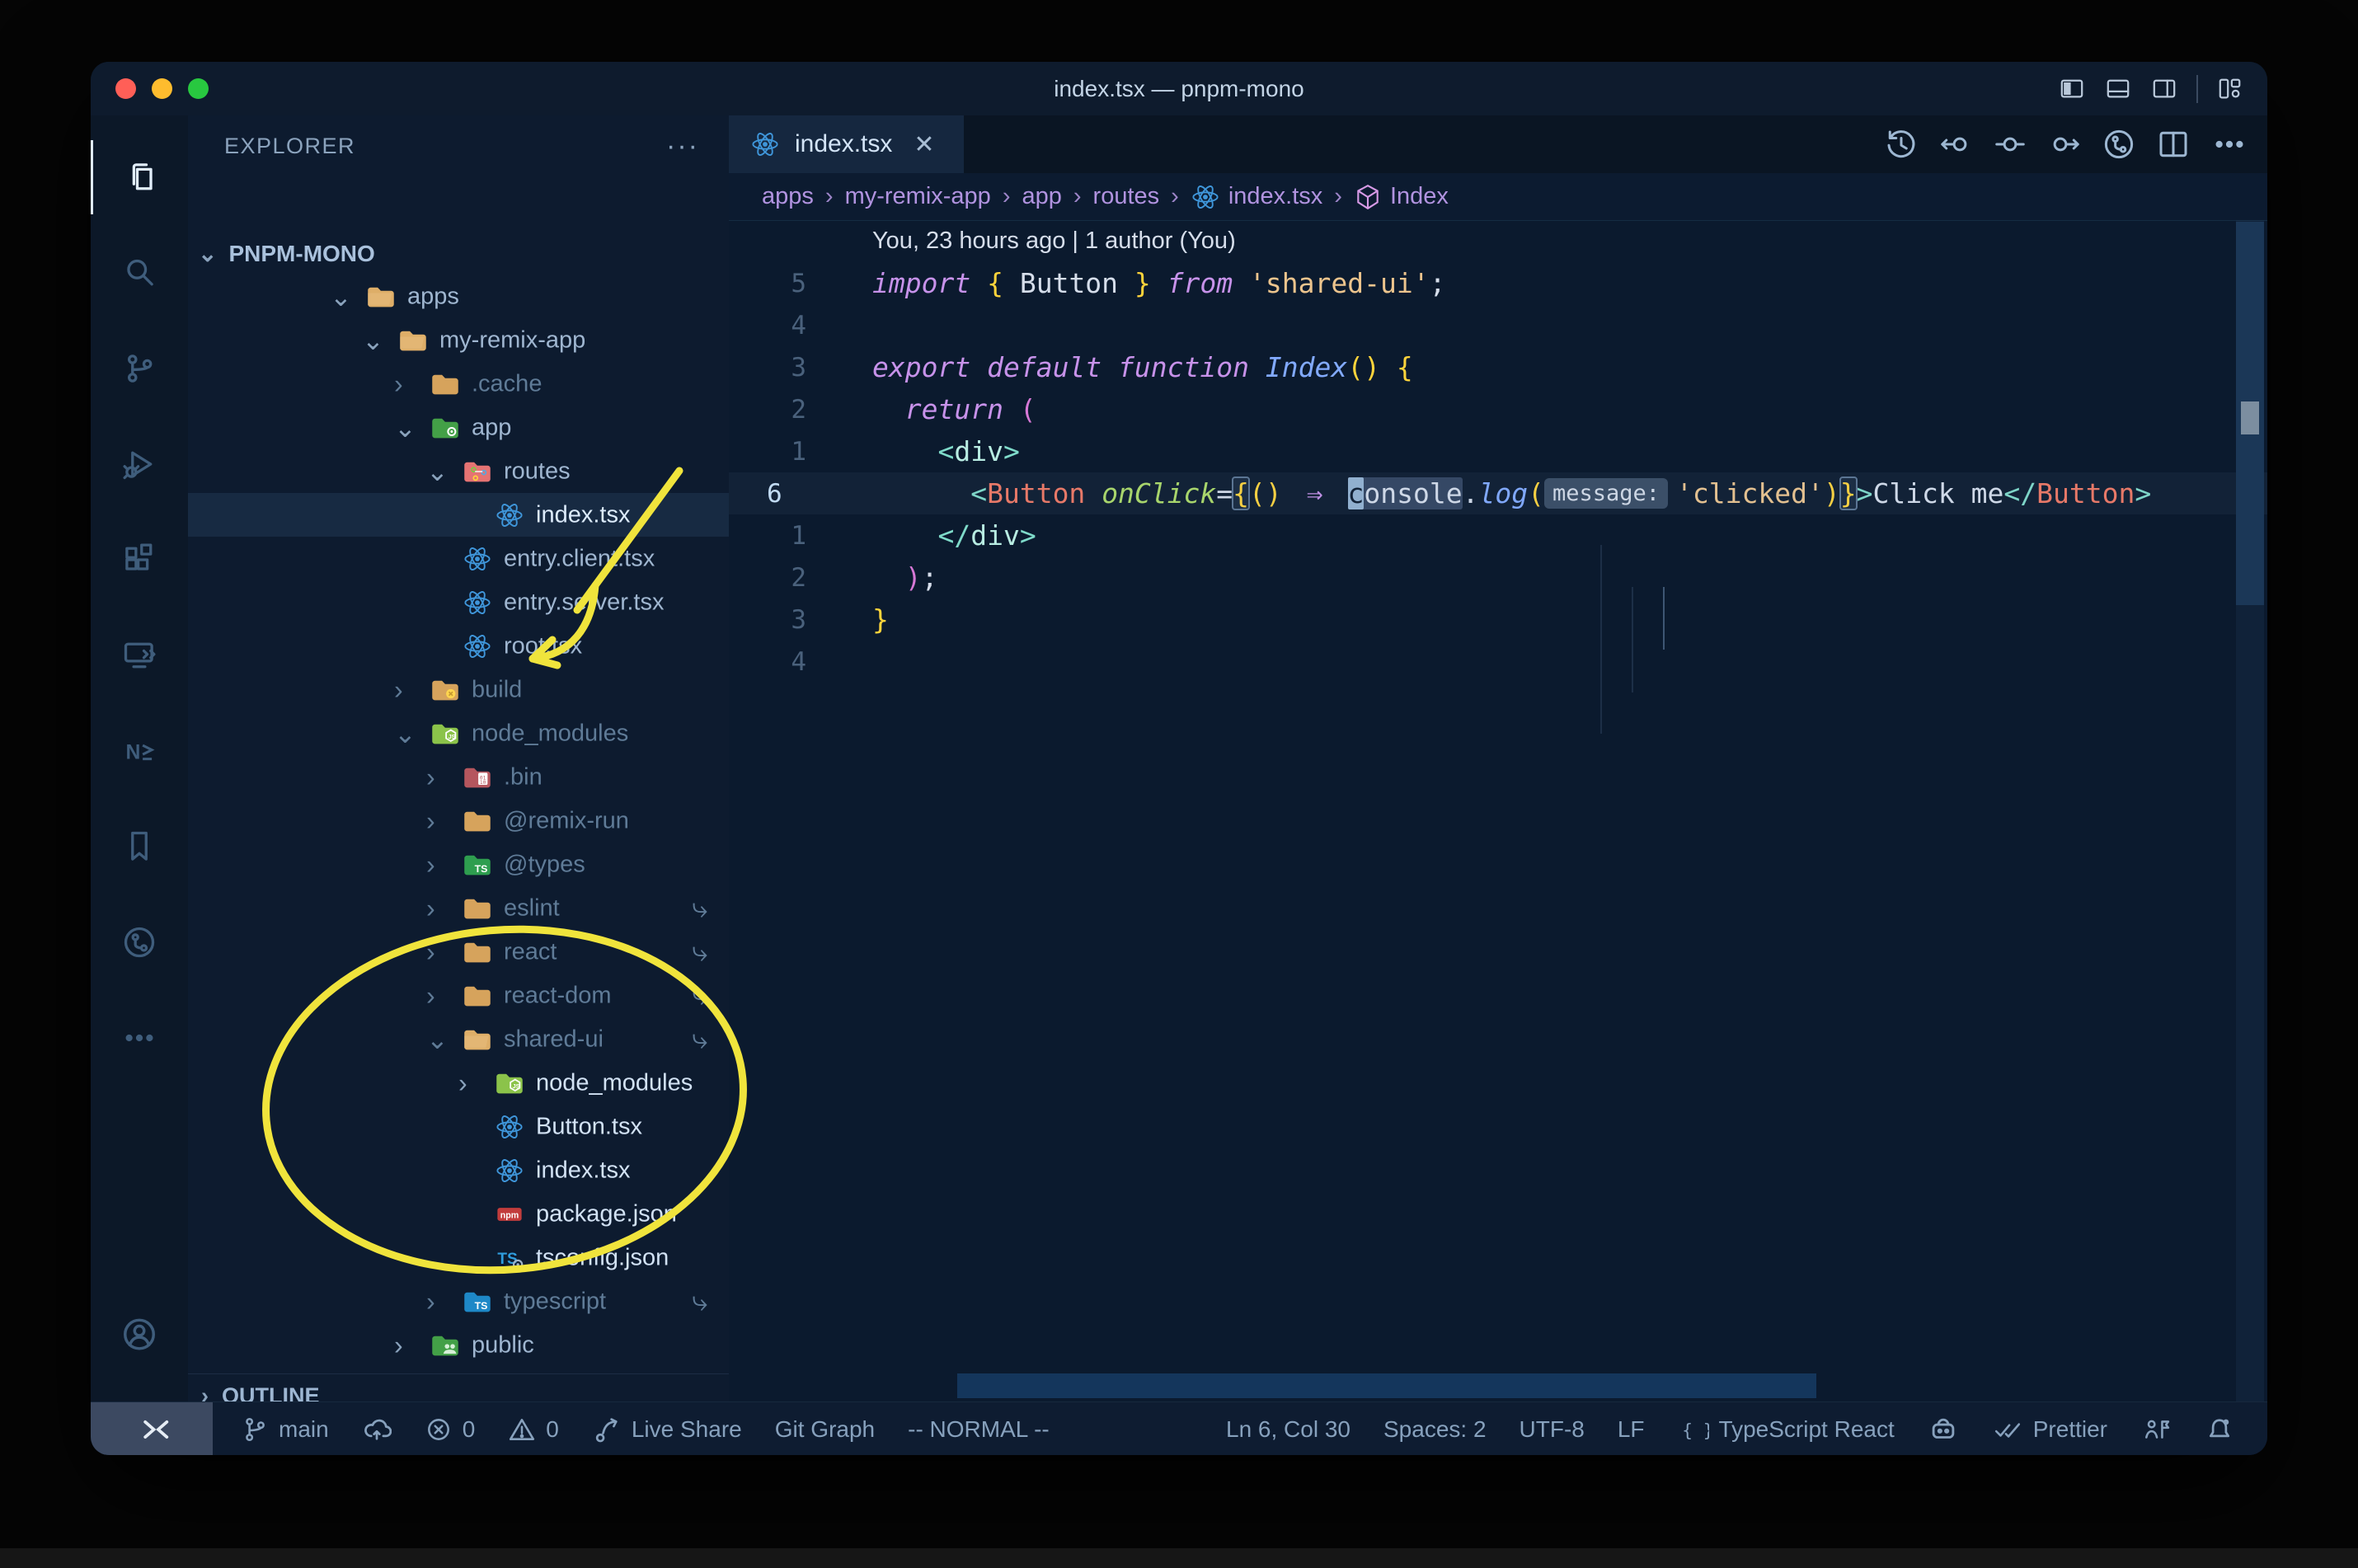  Describe the element at coordinates (510, 1215) in the screenshot. I see `svg-text: npm` at that location.